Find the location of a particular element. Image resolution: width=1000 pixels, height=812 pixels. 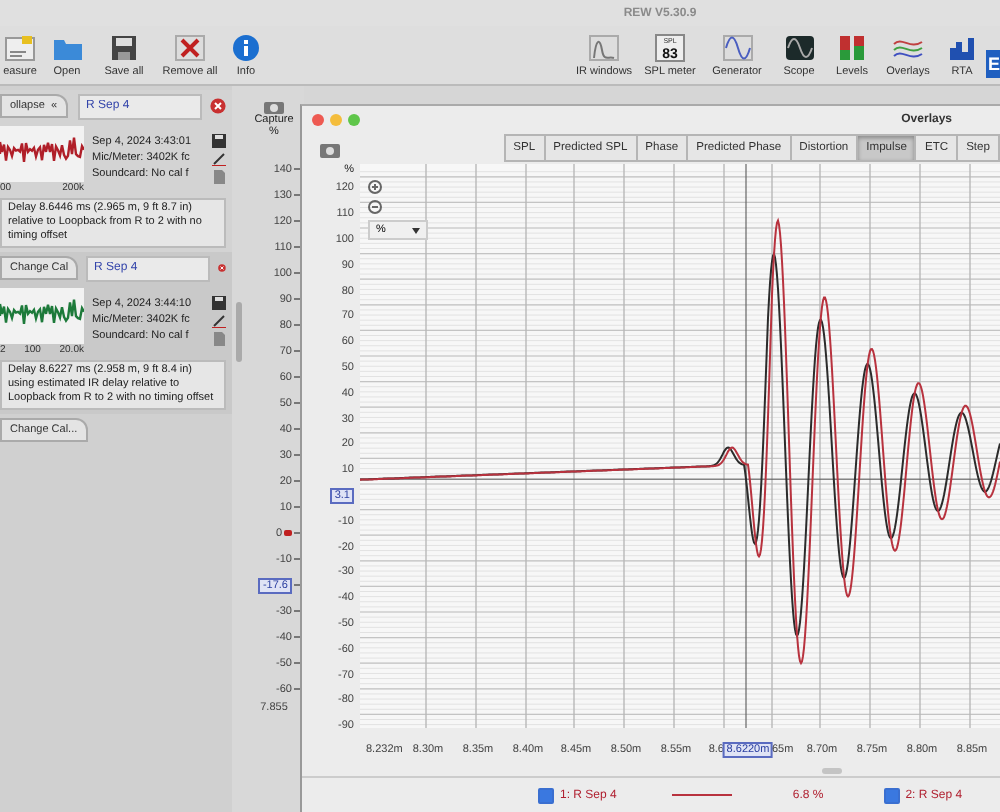

impulse-window-icon is located at coordinates (604, 47).